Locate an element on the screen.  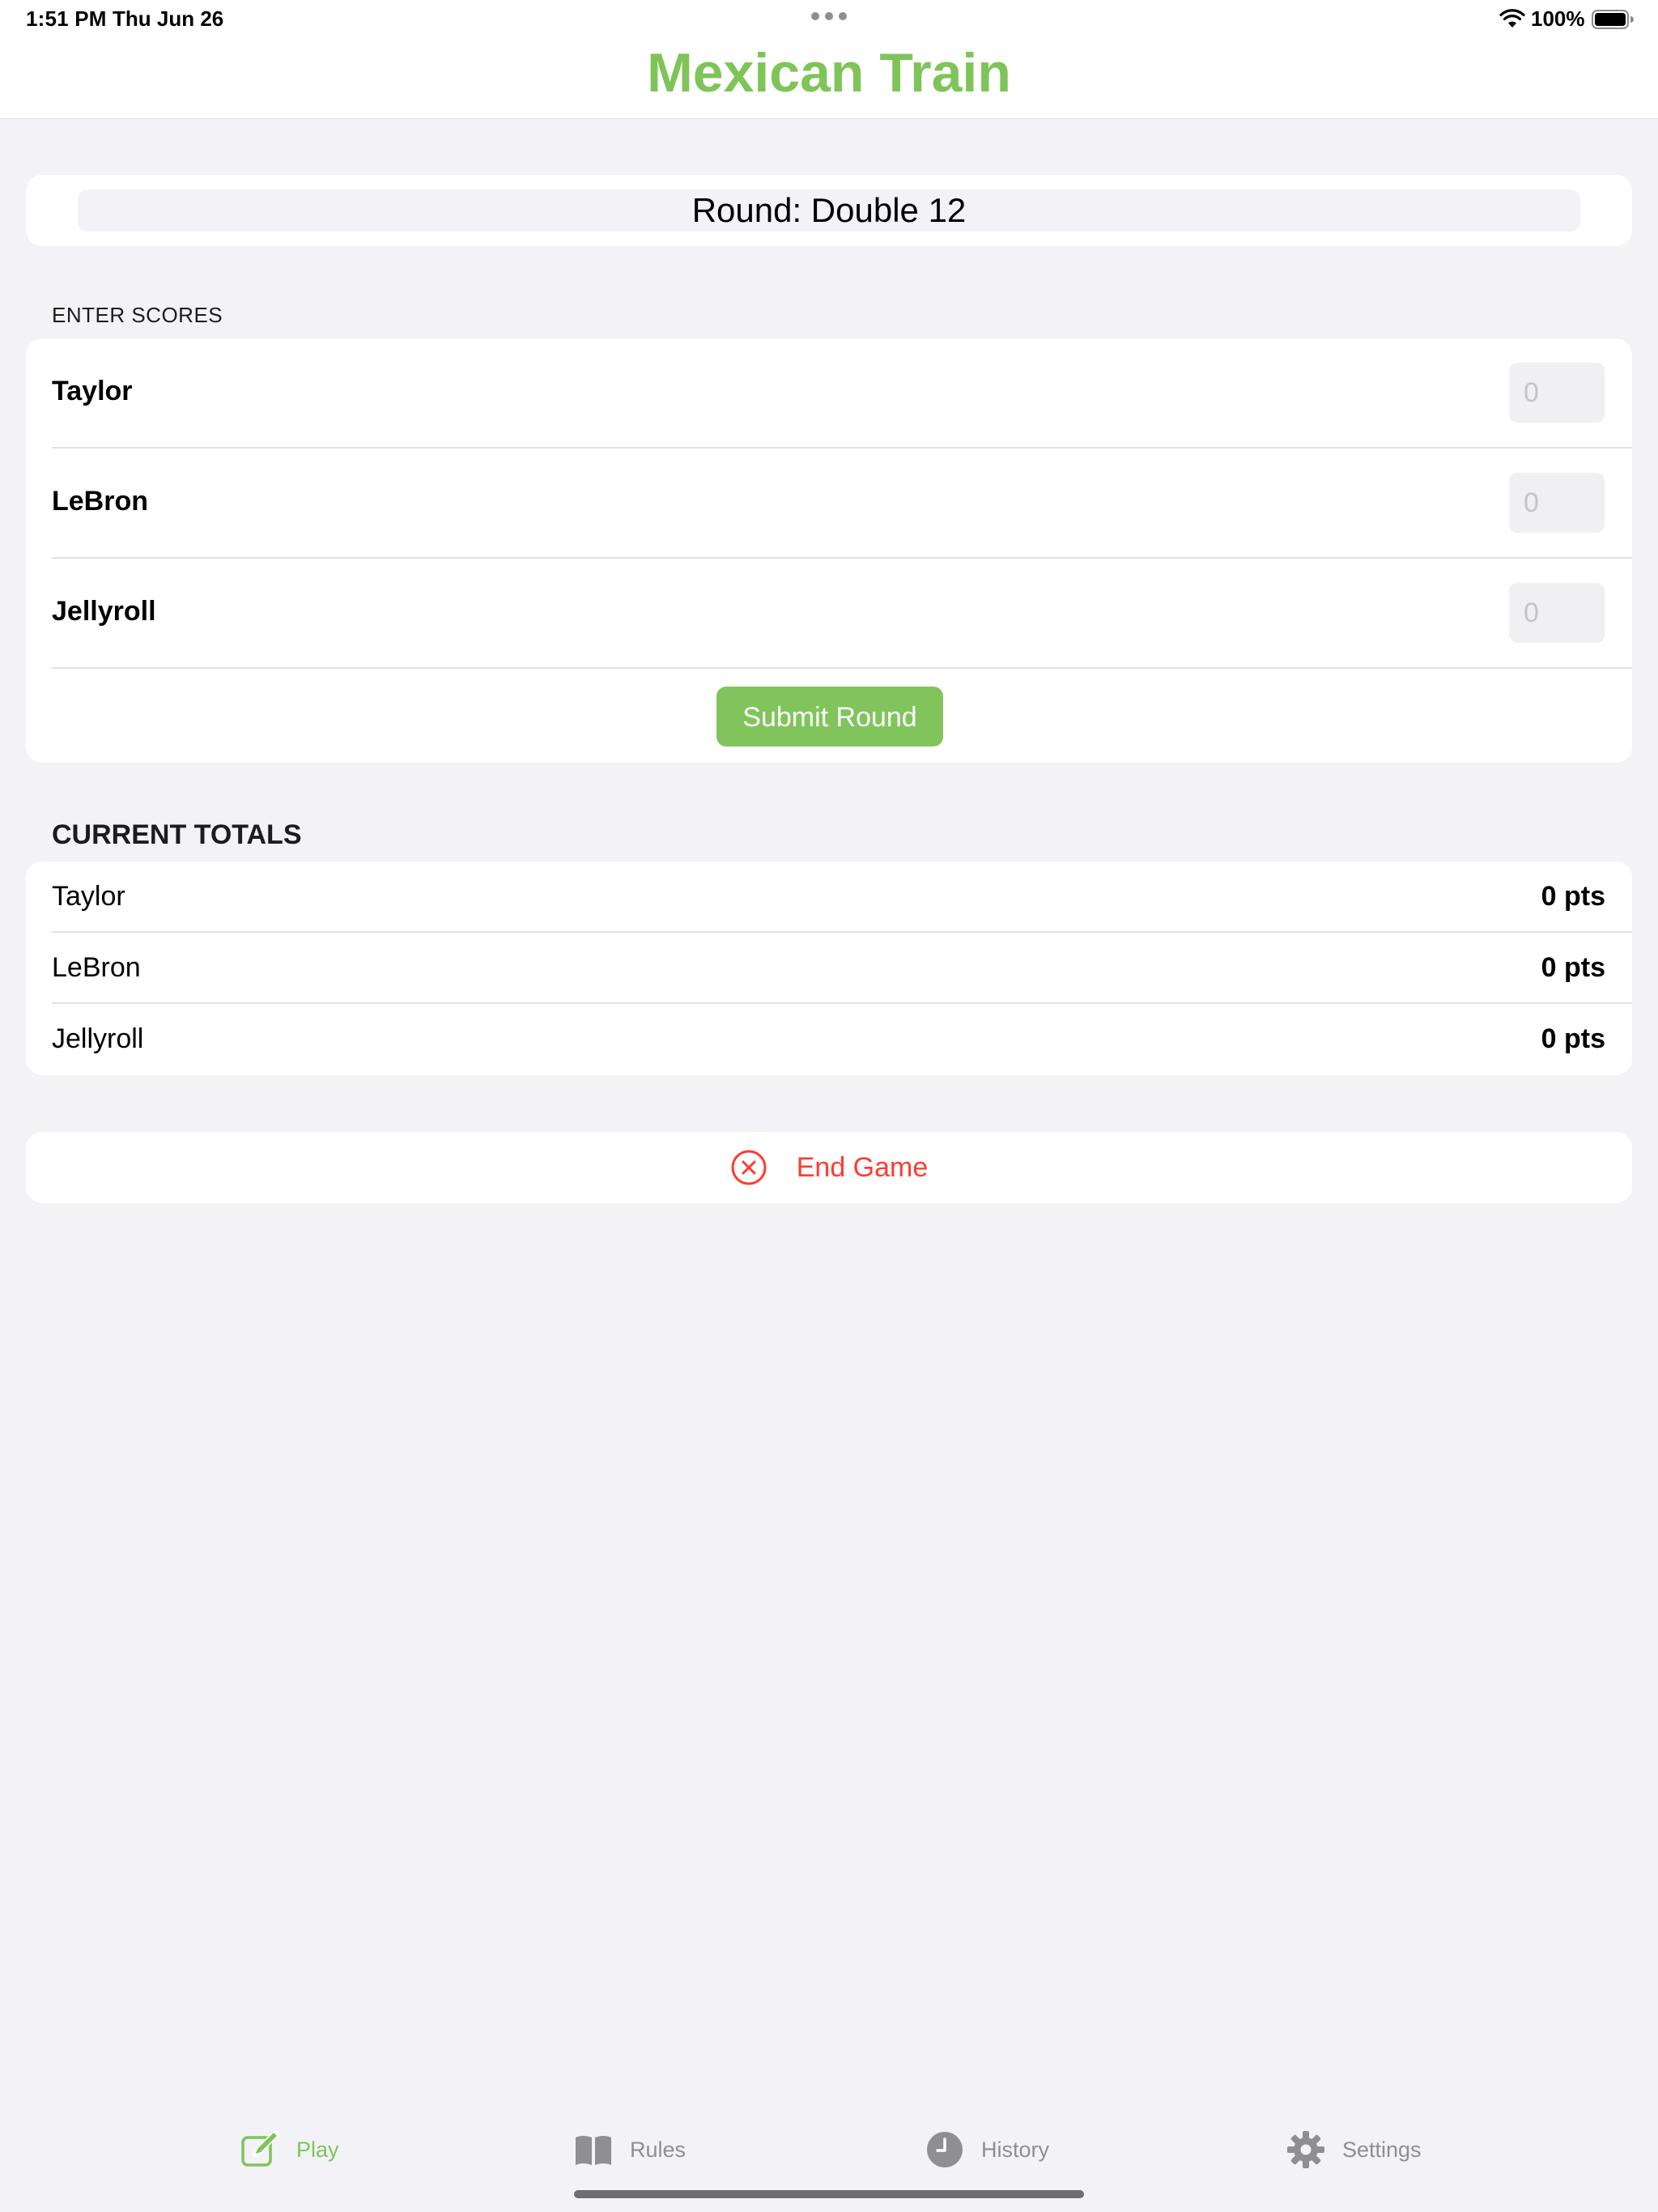
square-pencil-icon is located at coordinates (260, 2149).